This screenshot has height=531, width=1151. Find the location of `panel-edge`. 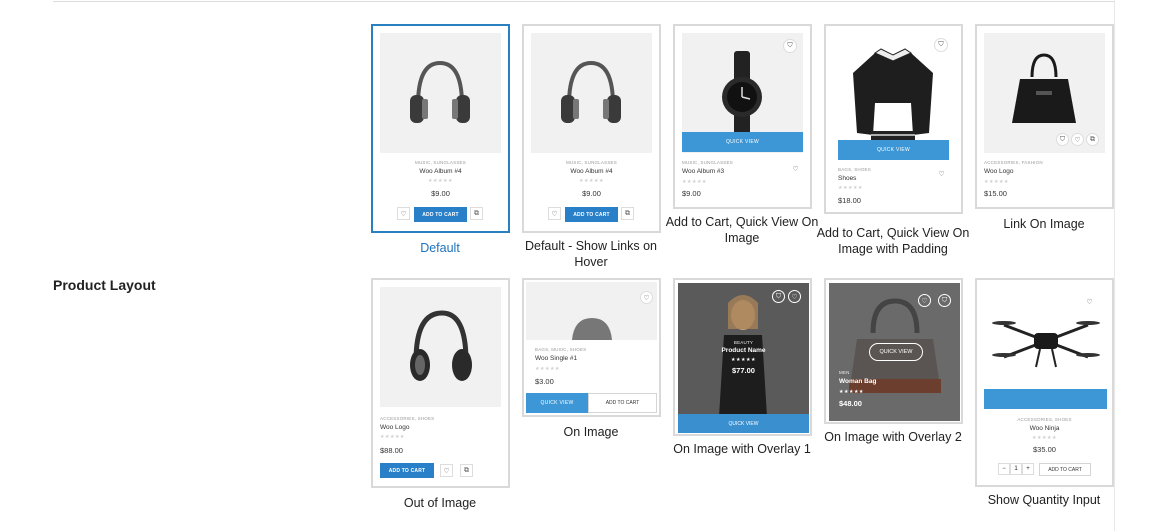

panel-edge is located at coordinates (1114, 265).